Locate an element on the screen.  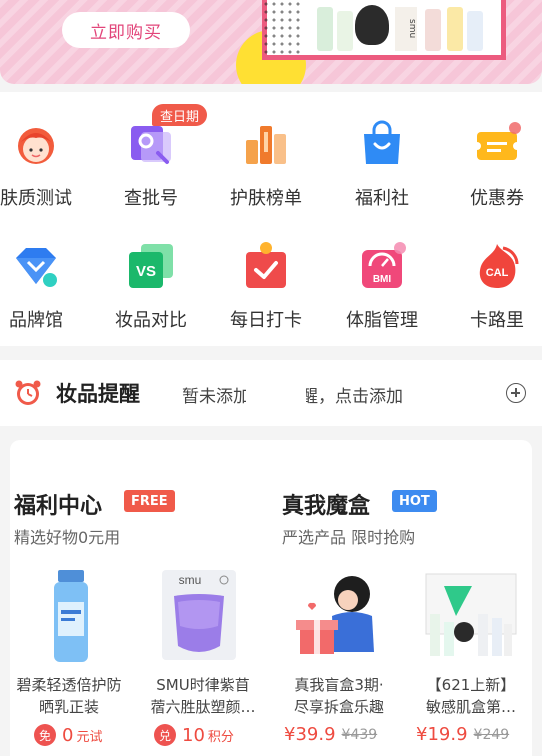
svg-text: VS is located at coordinates (146, 271).